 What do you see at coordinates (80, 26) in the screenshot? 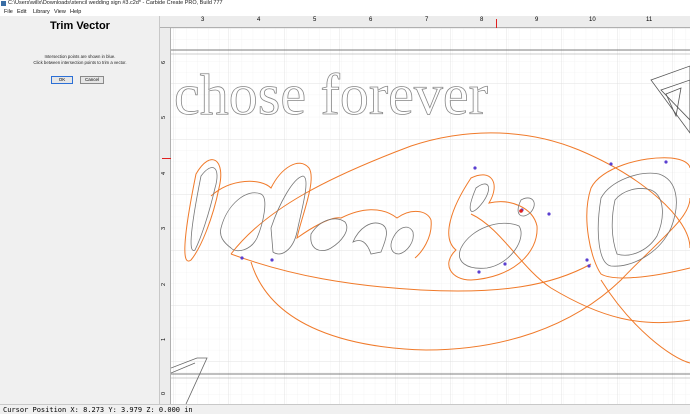
I see `panel-title: Trim Vector` at bounding box center [80, 26].